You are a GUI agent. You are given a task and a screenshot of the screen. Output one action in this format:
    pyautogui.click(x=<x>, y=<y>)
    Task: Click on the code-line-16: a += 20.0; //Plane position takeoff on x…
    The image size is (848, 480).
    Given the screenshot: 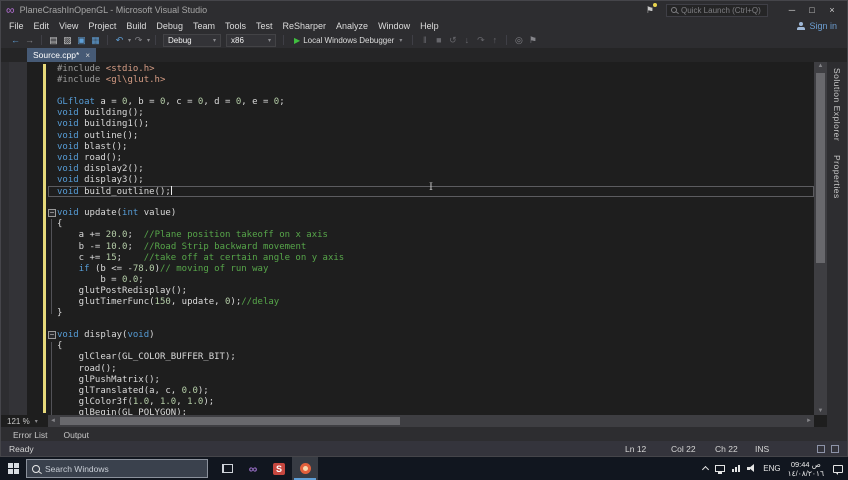 What is the action you would take?
    pyautogui.click(x=431, y=235)
    